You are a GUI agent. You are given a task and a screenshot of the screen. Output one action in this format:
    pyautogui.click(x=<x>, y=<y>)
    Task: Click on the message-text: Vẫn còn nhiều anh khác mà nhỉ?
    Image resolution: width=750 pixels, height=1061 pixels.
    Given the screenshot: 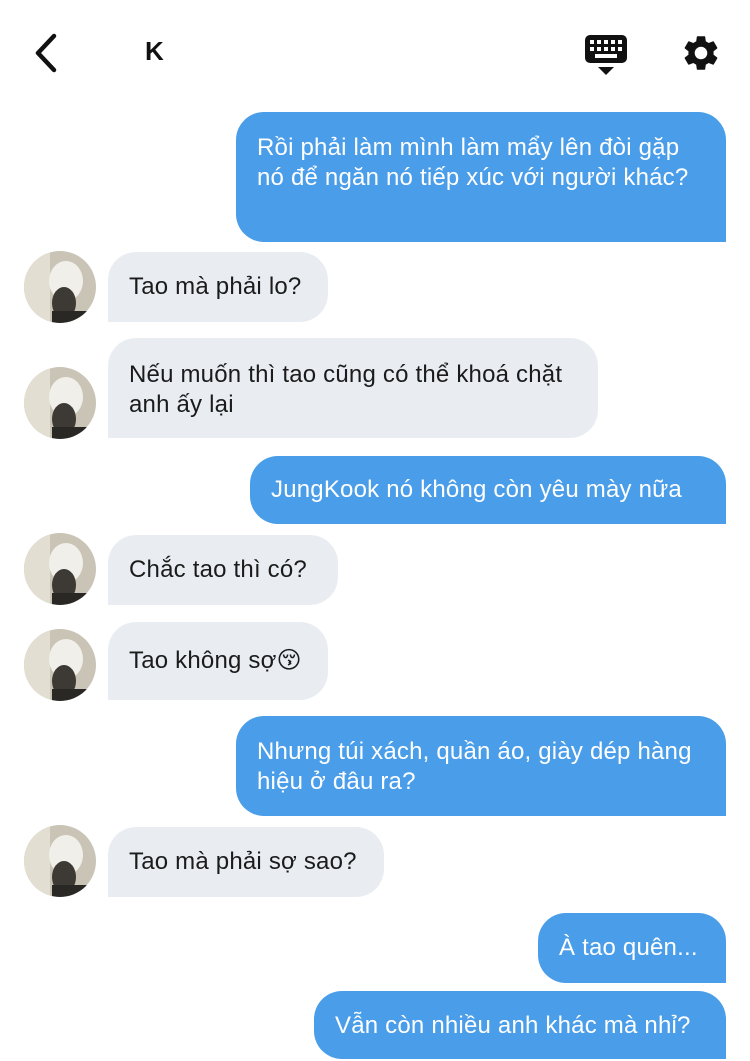 What is the action you would take?
    pyautogui.click(x=513, y=1025)
    